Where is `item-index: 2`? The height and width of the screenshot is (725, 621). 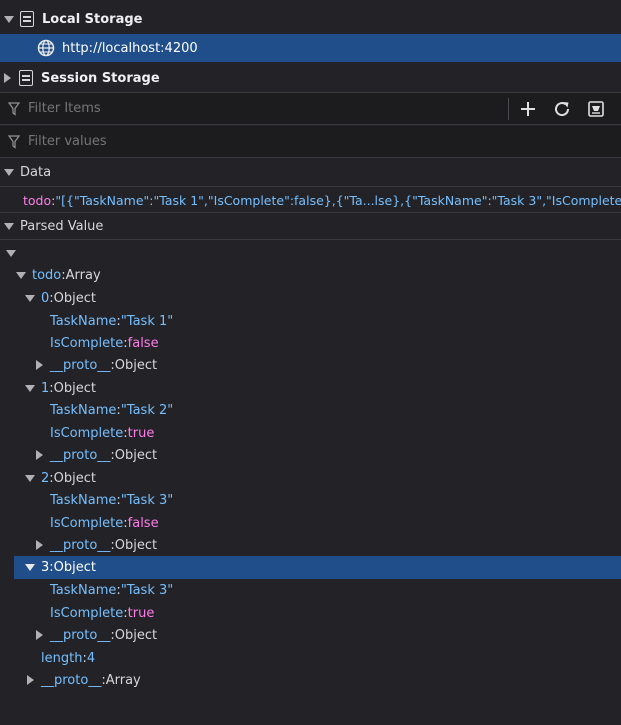 item-index: 2 is located at coordinates (45, 478).